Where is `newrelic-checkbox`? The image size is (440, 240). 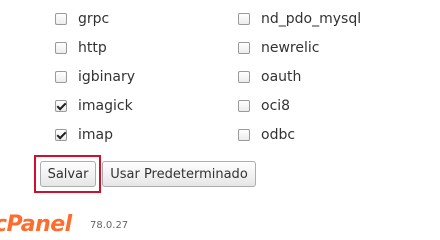
newrelic-checkbox is located at coordinates (244, 48).